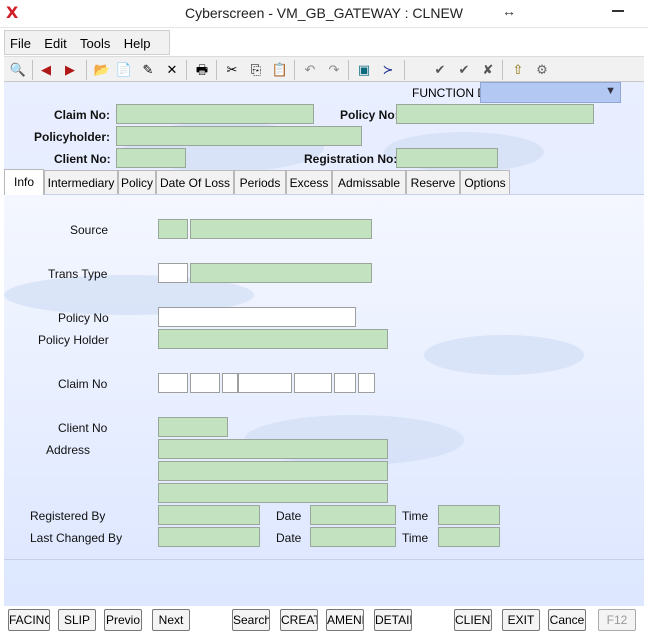 This screenshot has height=638, width=648. What do you see at coordinates (309, 182) in the screenshot?
I see `tab-excess: Excess` at bounding box center [309, 182].